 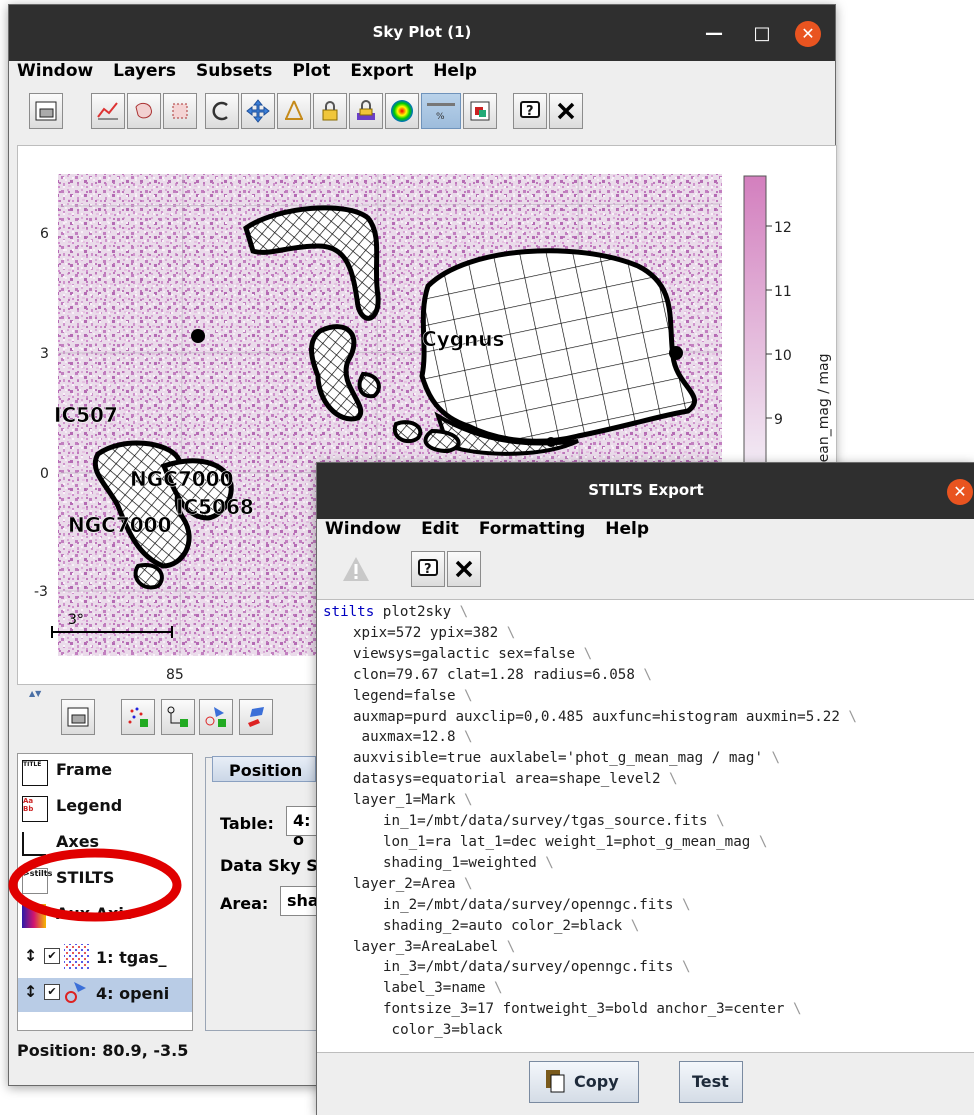 What do you see at coordinates (762, 34) in the screenshot?
I see `maximize-icon: □` at bounding box center [762, 34].